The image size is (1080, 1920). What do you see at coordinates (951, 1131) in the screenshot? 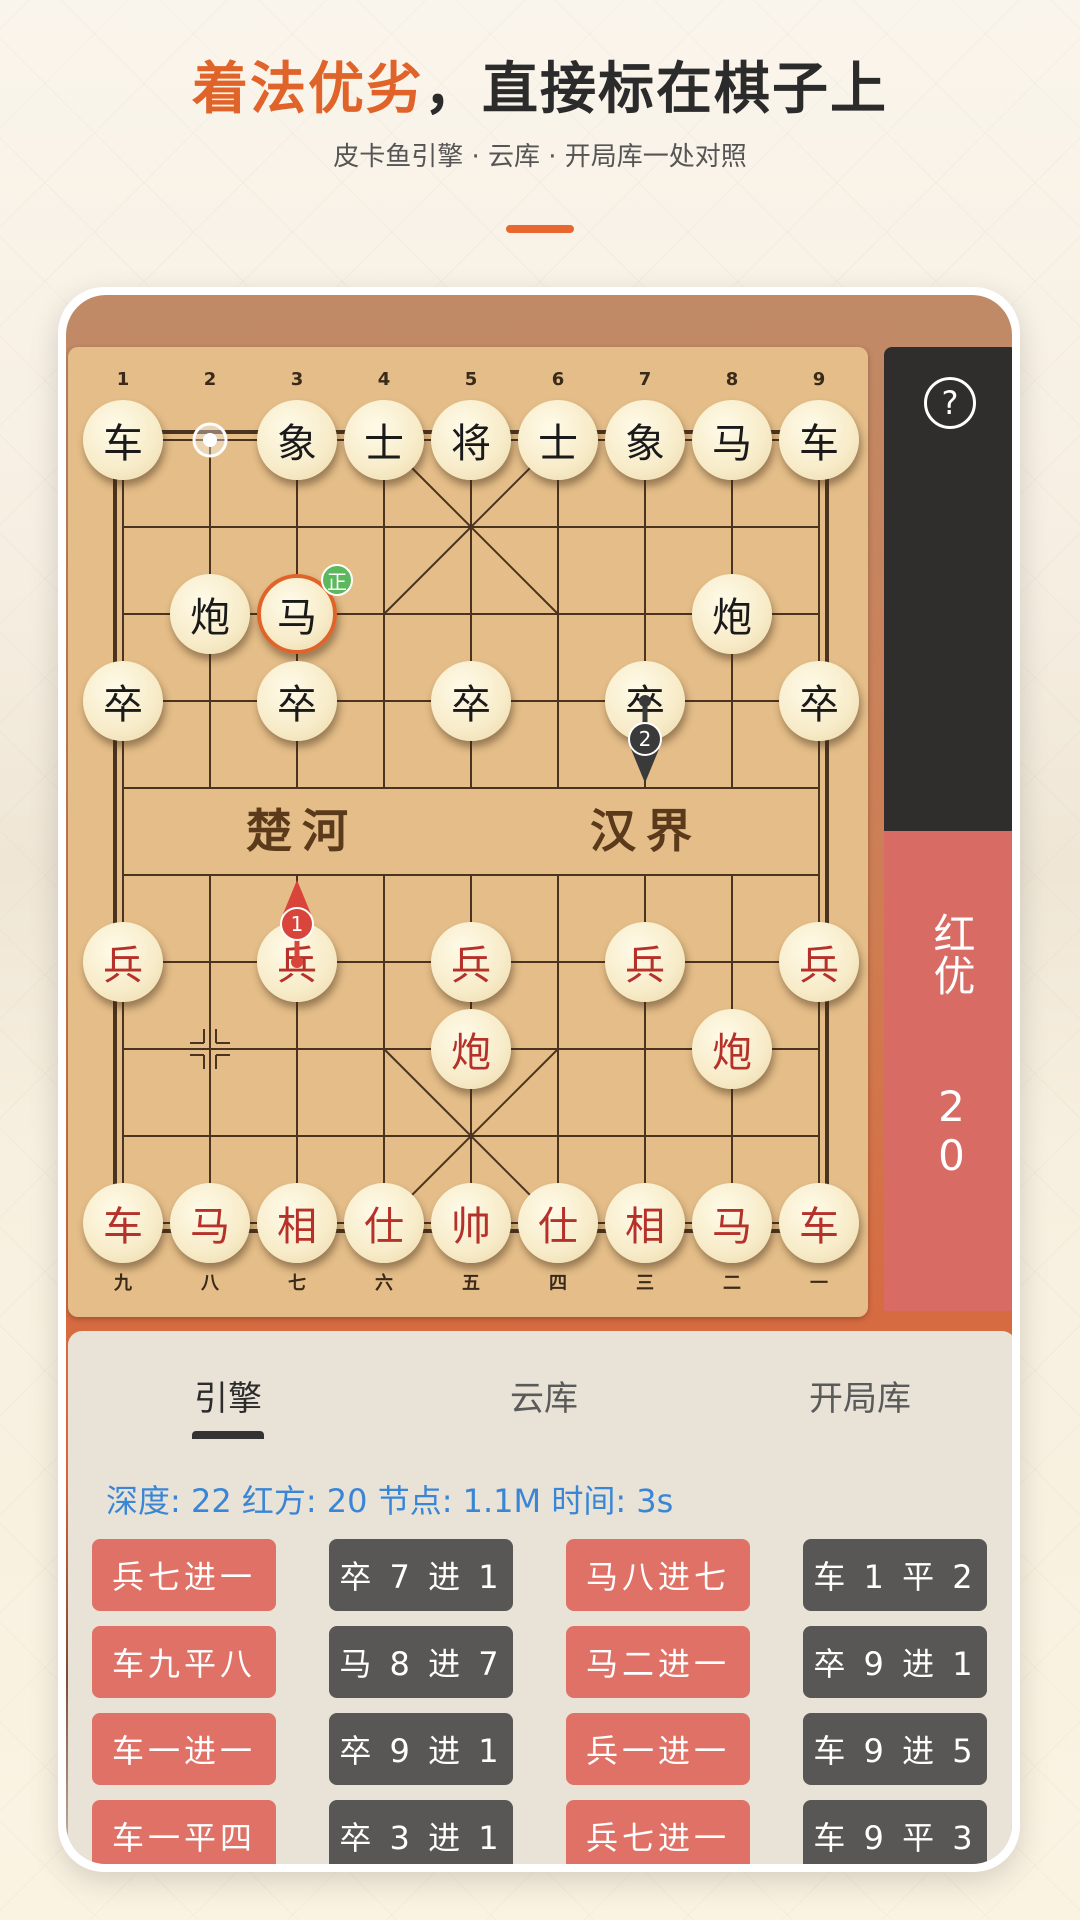
I see `evaluation-score: 20` at bounding box center [951, 1131].